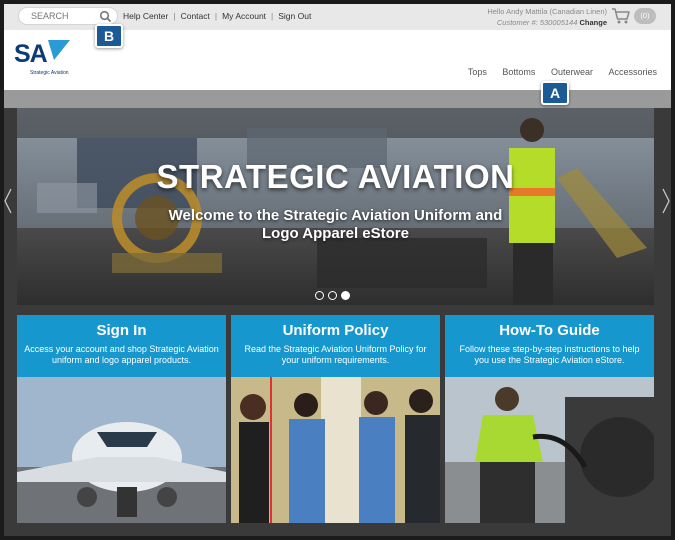 The width and height of the screenshot is (675, 540). I want to click on sign-out-link: Sign Out, so click(294, 16).